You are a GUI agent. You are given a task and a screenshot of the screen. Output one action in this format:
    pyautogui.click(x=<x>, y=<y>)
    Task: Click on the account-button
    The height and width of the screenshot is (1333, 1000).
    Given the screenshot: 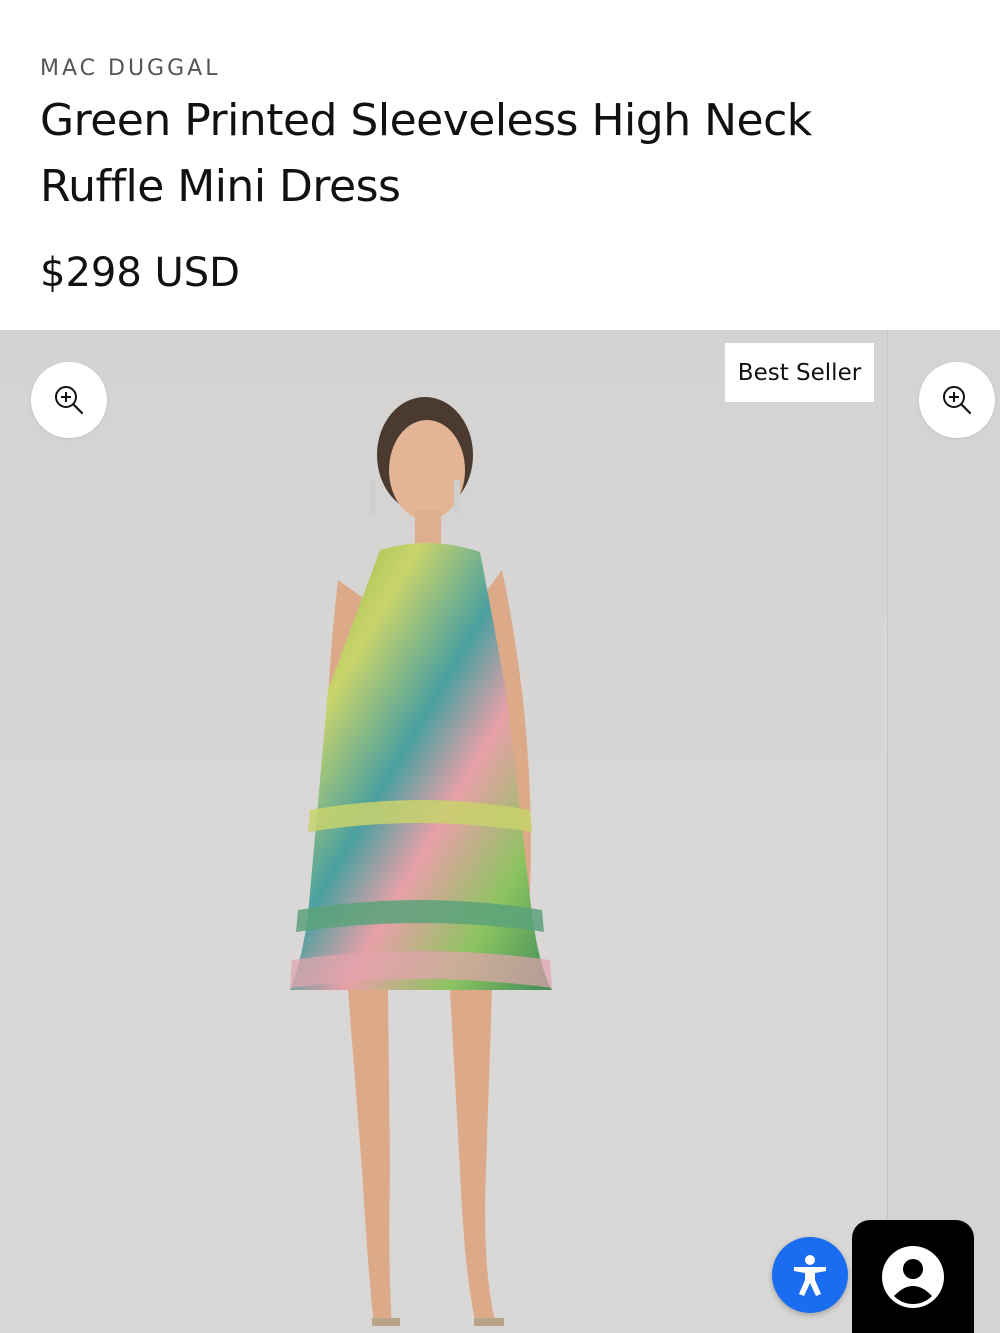 What is the action you would take?
    pyautogui.click(x=913, y=1276)
    